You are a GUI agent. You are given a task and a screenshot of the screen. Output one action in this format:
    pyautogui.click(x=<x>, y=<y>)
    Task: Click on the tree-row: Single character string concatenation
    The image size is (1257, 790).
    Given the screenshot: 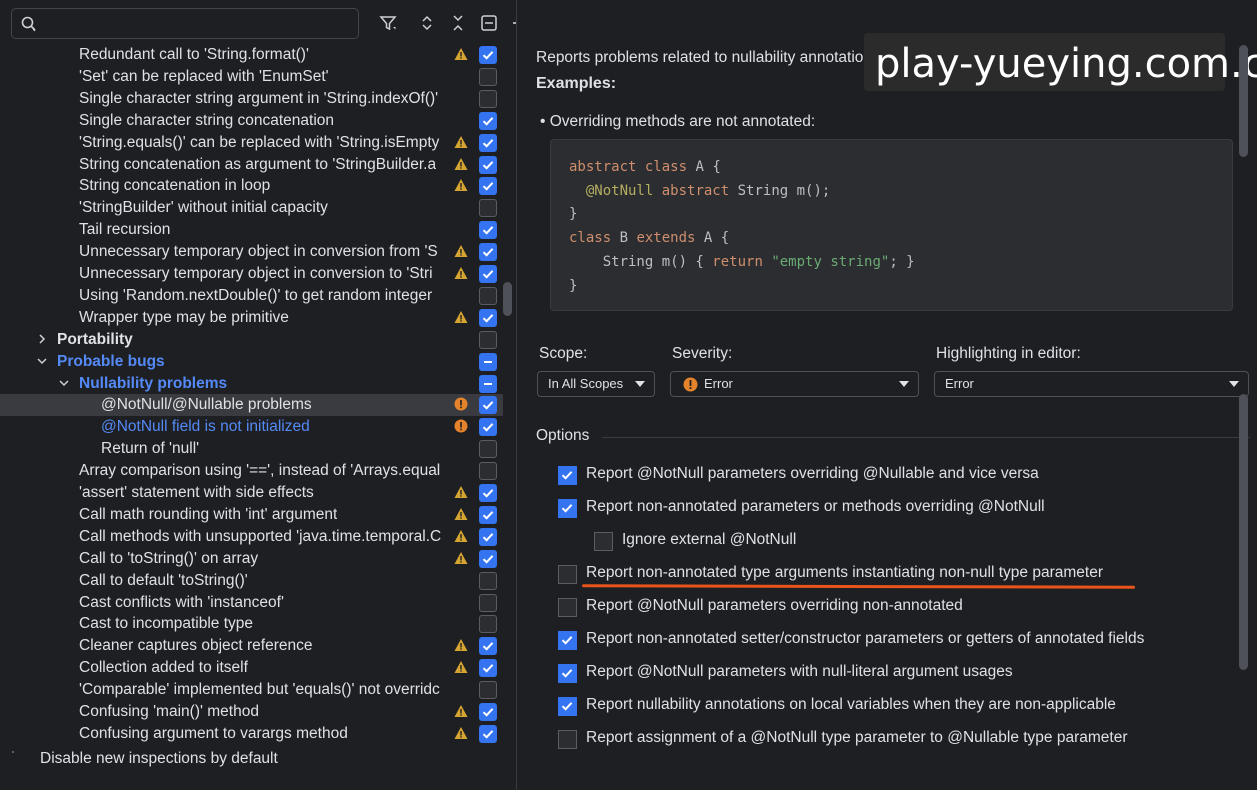 What is the action you would take?
    pyautogui.click(x=251, y=121)
    